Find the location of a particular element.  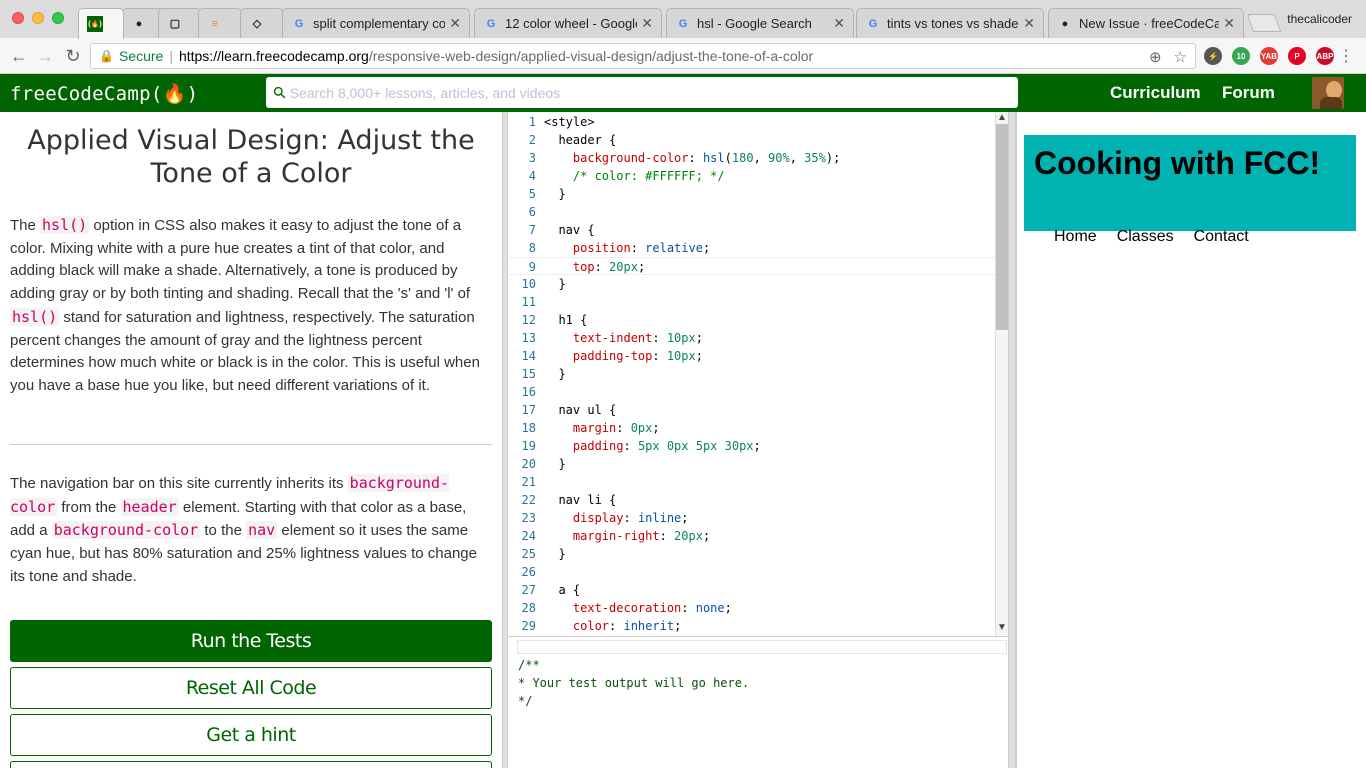

user-avatar is located at coordinates (1328, 93).